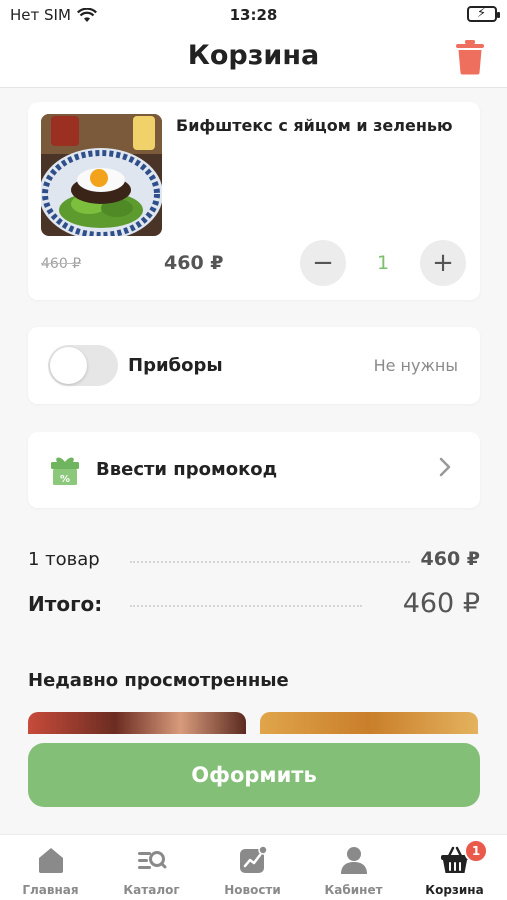  Describe the element at coordinates (65, 471) in the screenshot. I see `gift-icon: %` at that location.